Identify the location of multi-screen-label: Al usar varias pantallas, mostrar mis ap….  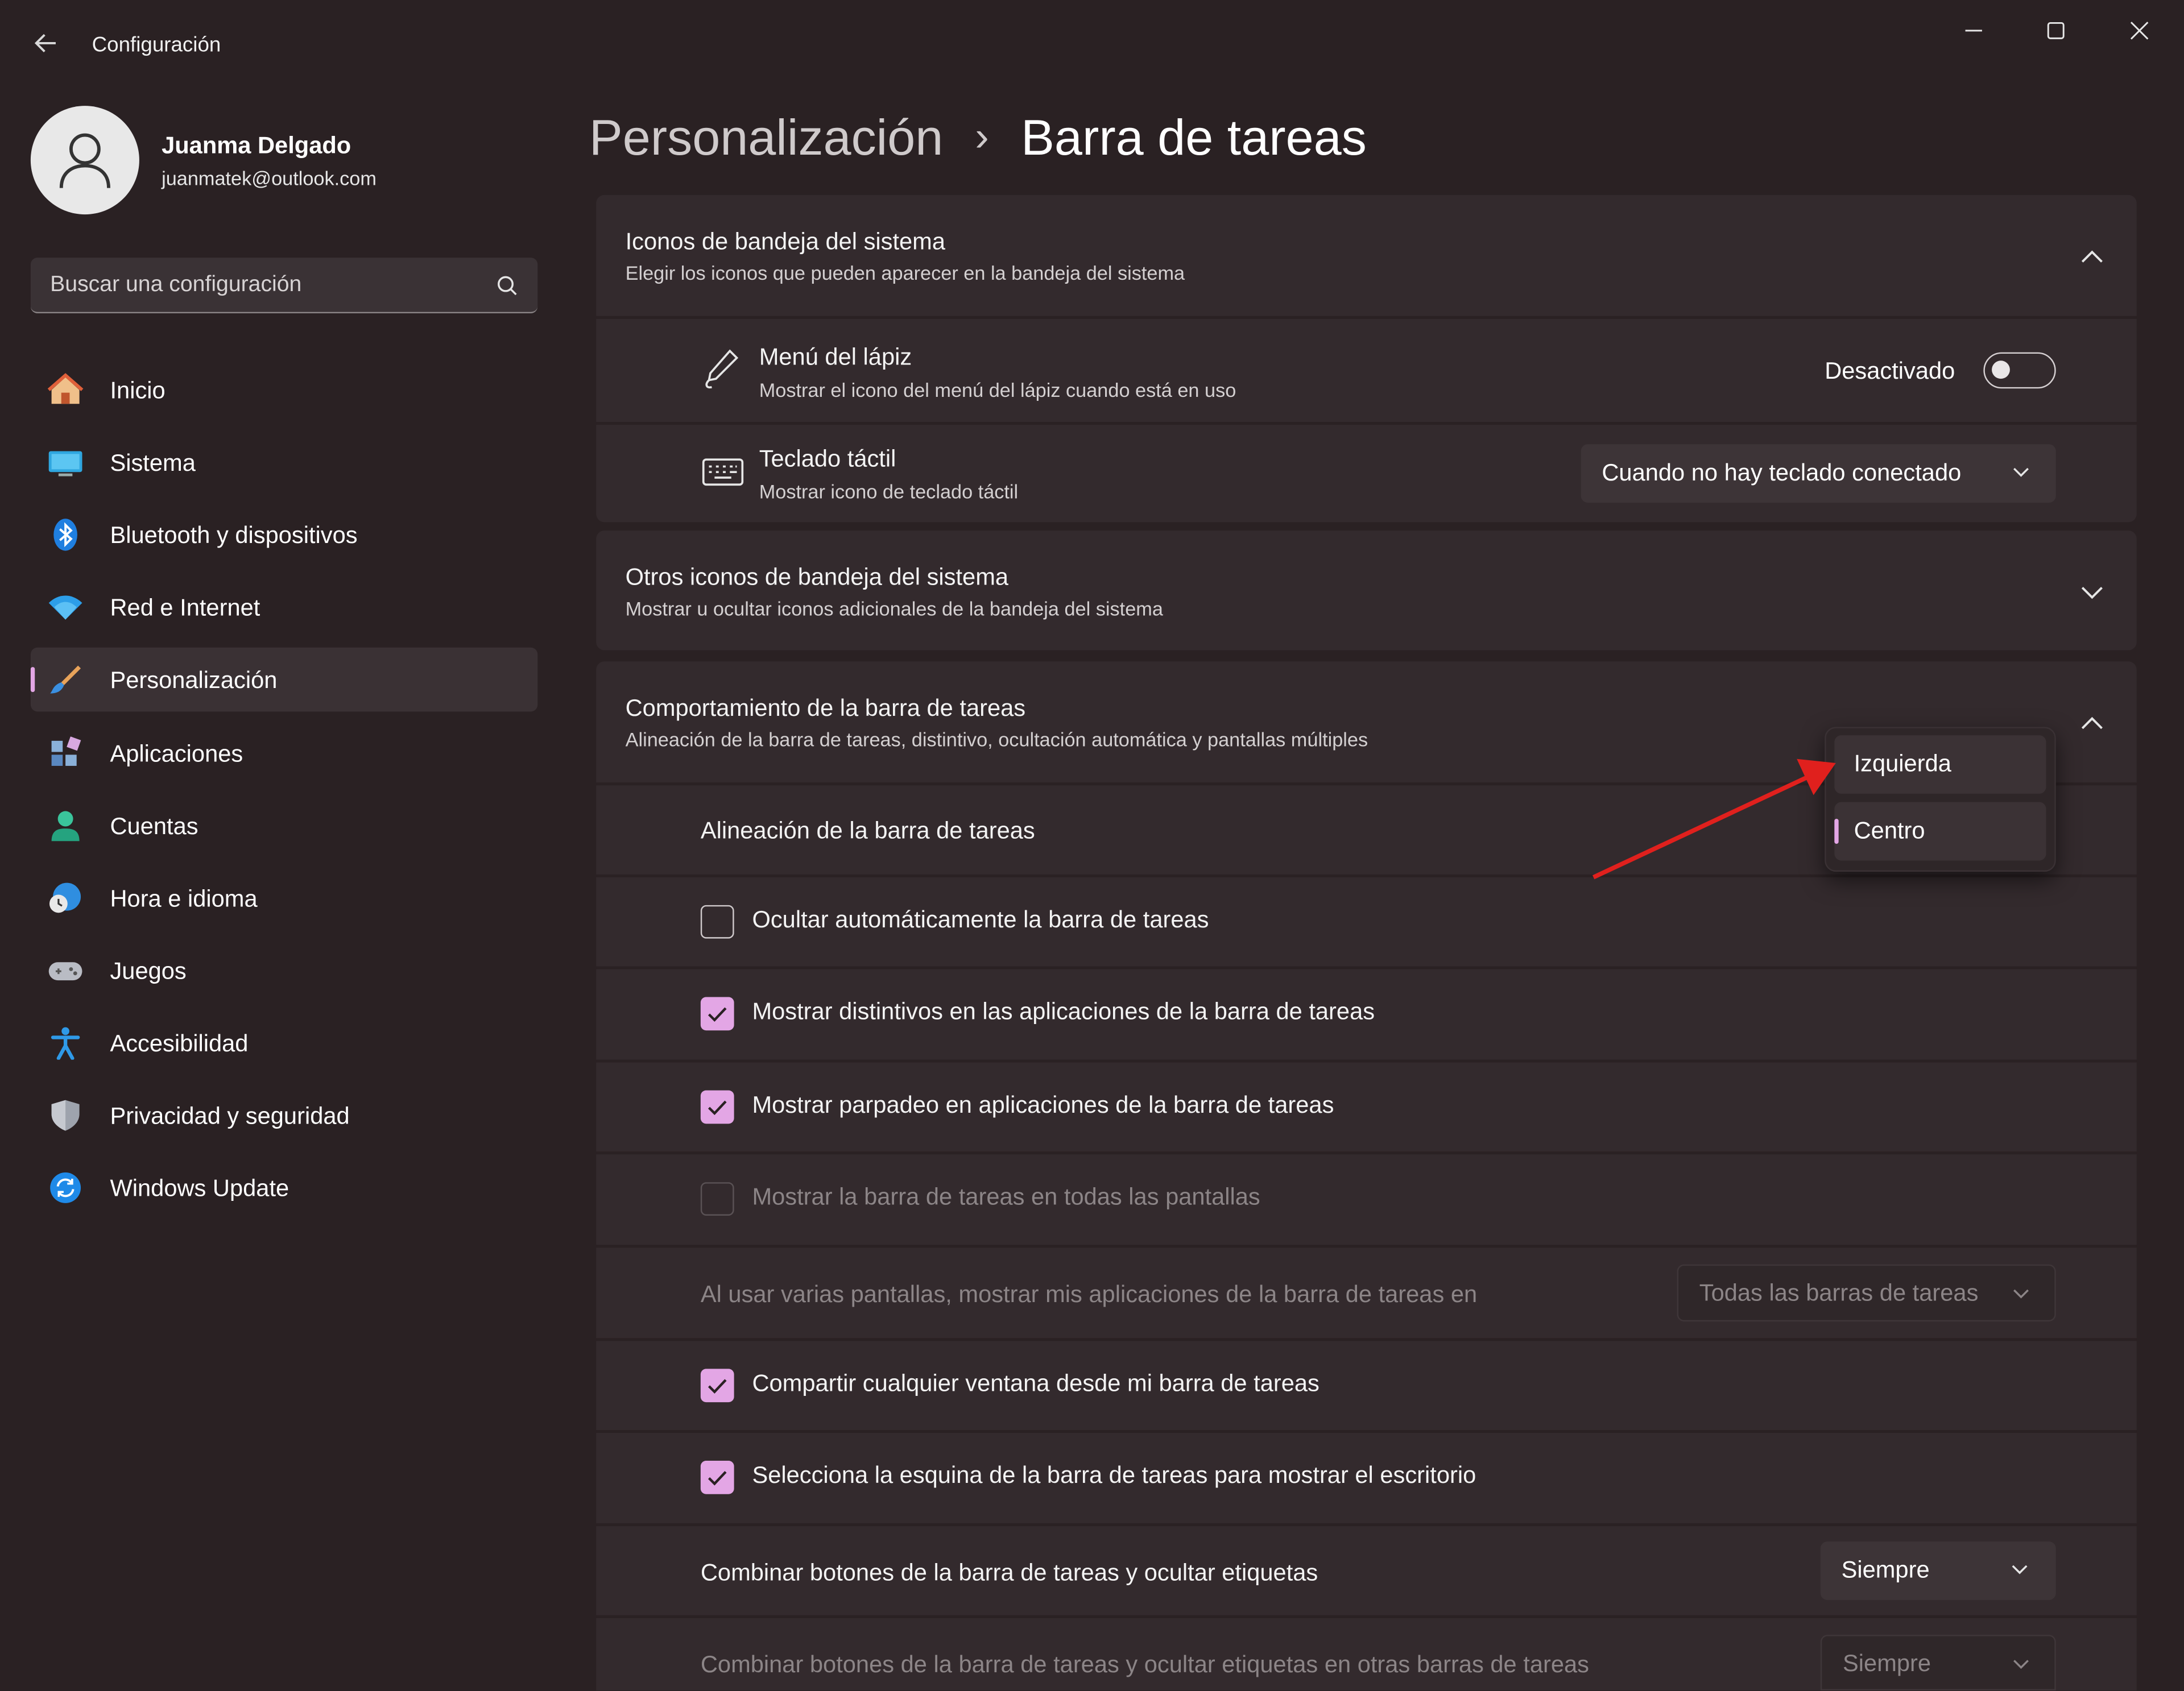
(1089, 1294).